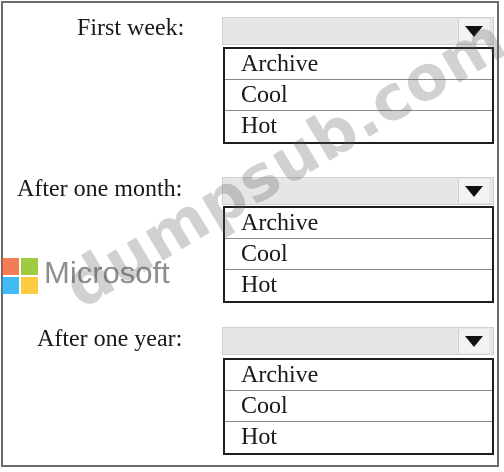 The width and height of the screenshot is (504, 472). What do you see at coordinates (107, 272) in the screenshot?
I see `microsoft-logo-text: Microsoft` at bounding box center [107, 272].